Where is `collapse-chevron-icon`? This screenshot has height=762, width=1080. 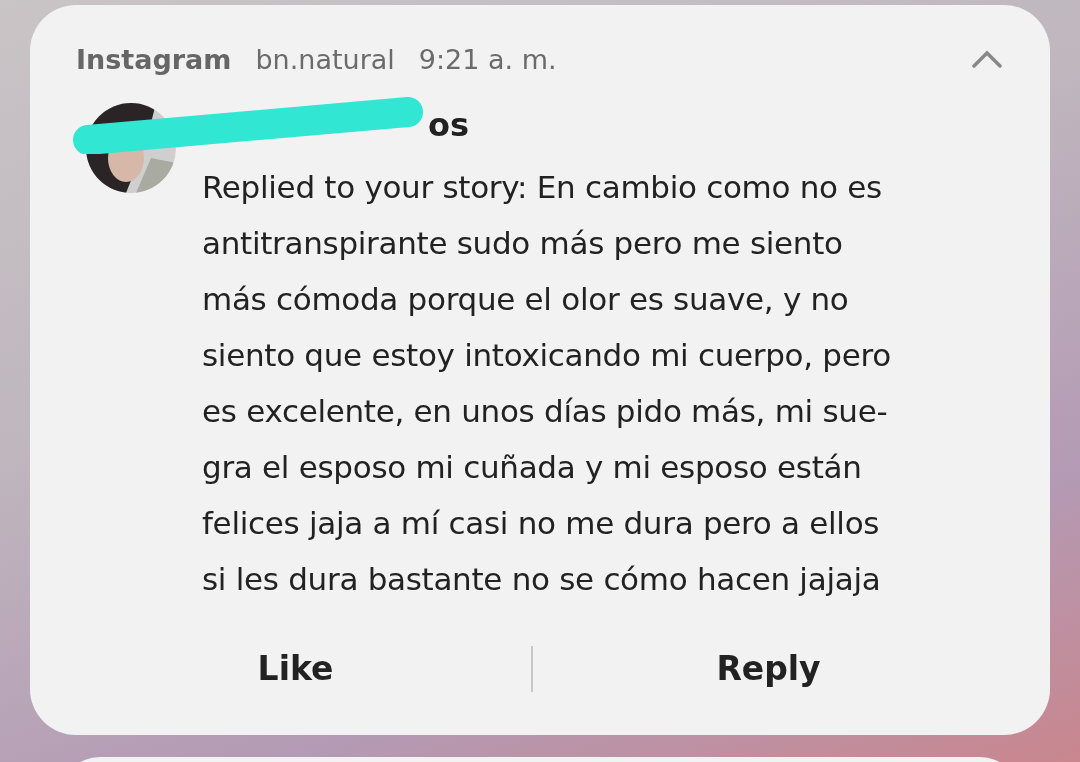
collapse-chevron-icon is located at coordinates (987, 59).